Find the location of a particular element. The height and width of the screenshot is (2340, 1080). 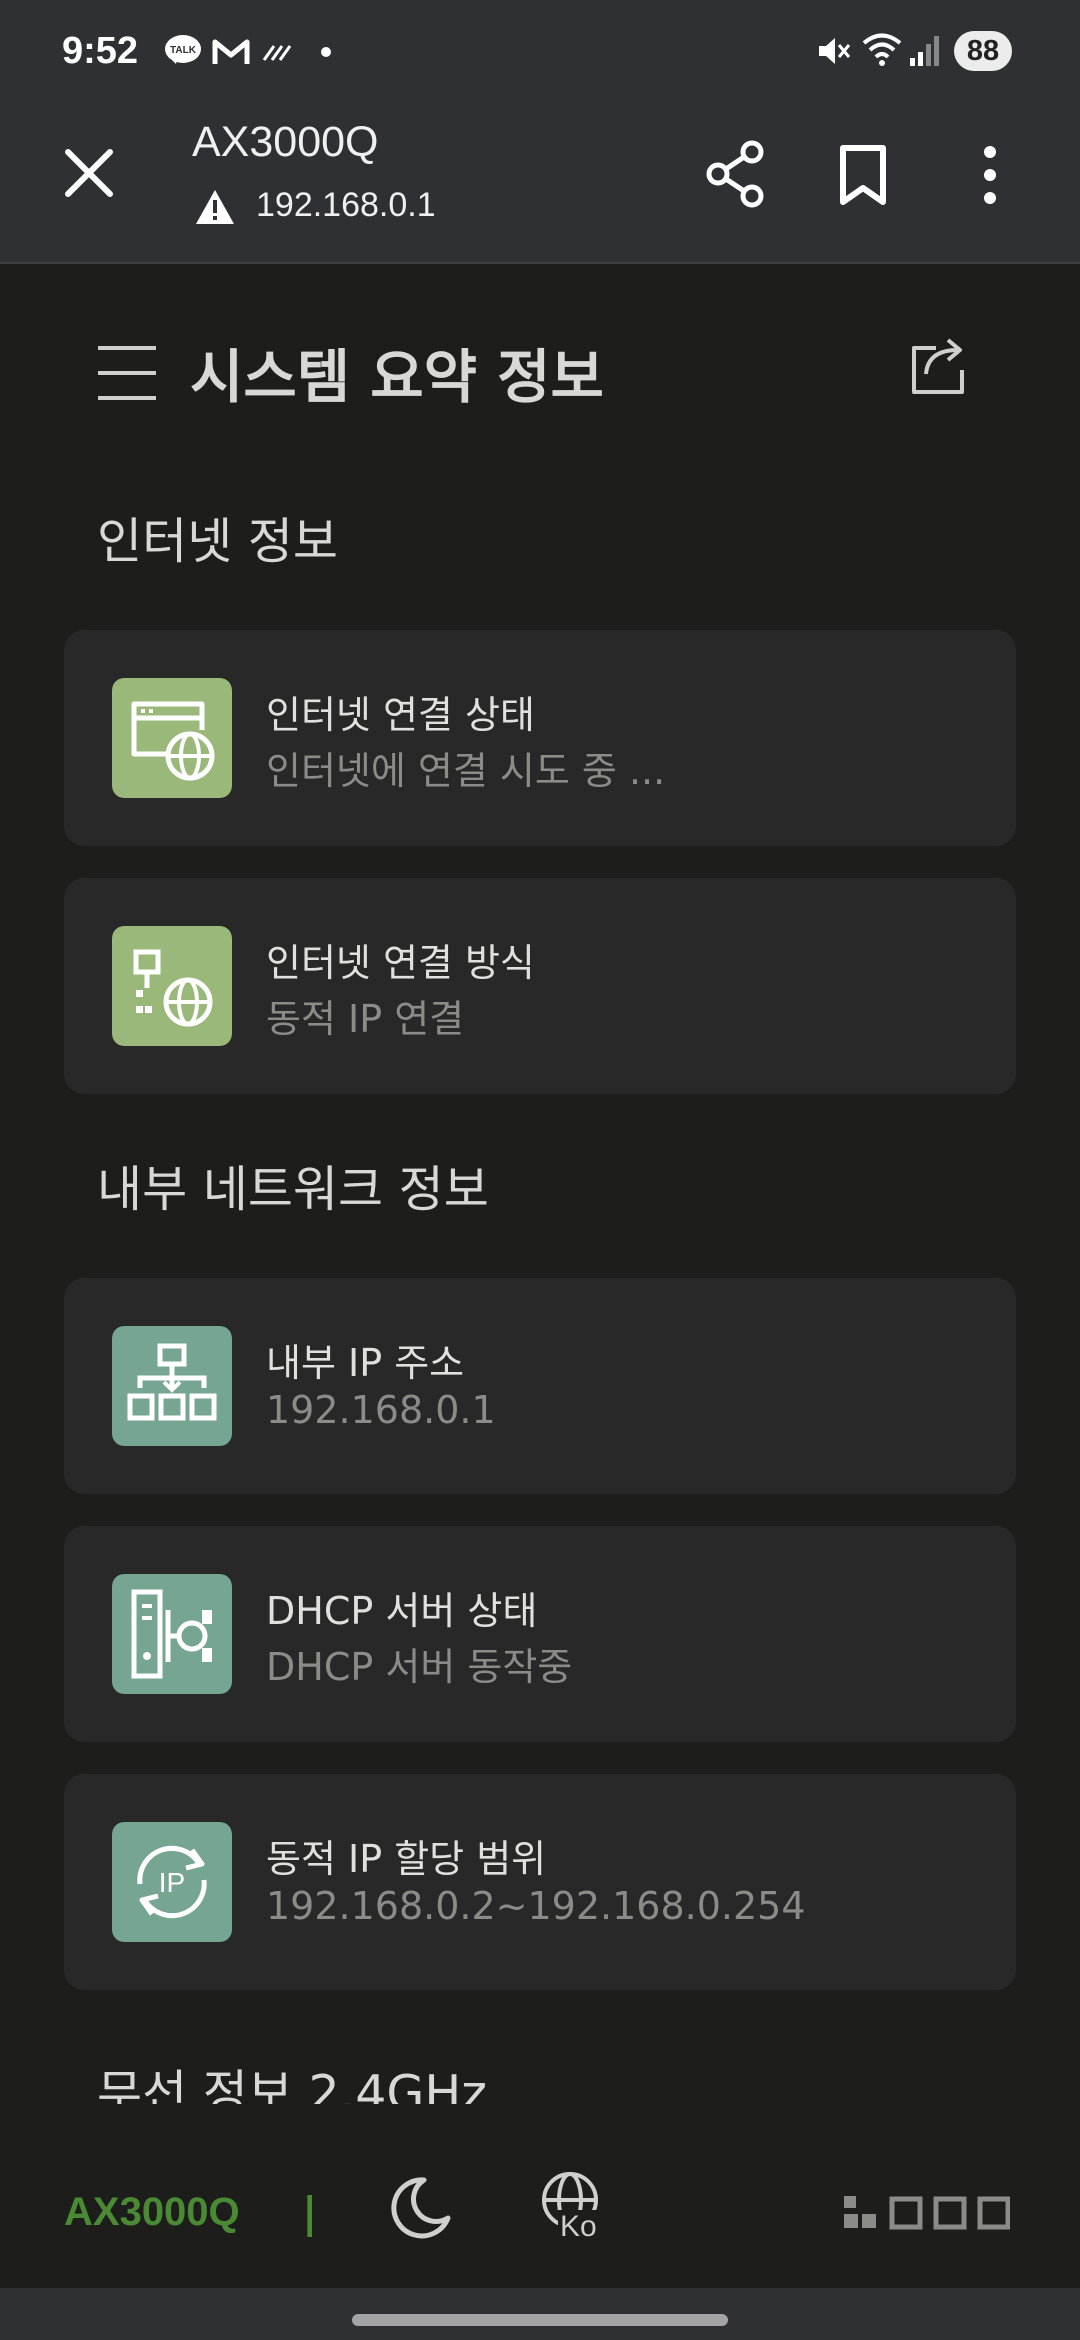

status-bar: 9:52 TALK 88 is located at coordinates (540, 52).